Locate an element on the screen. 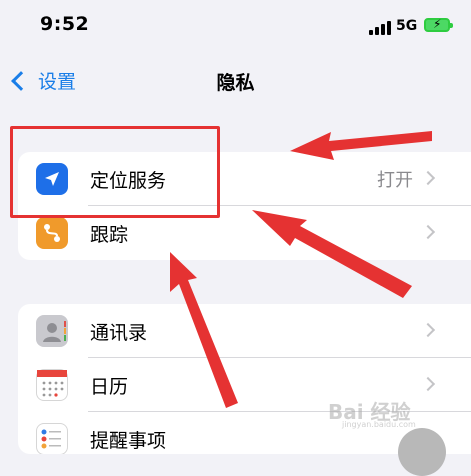 This screenshot has height=476, width=471. arrow-from-bottom is located at coordinates (204, 330).